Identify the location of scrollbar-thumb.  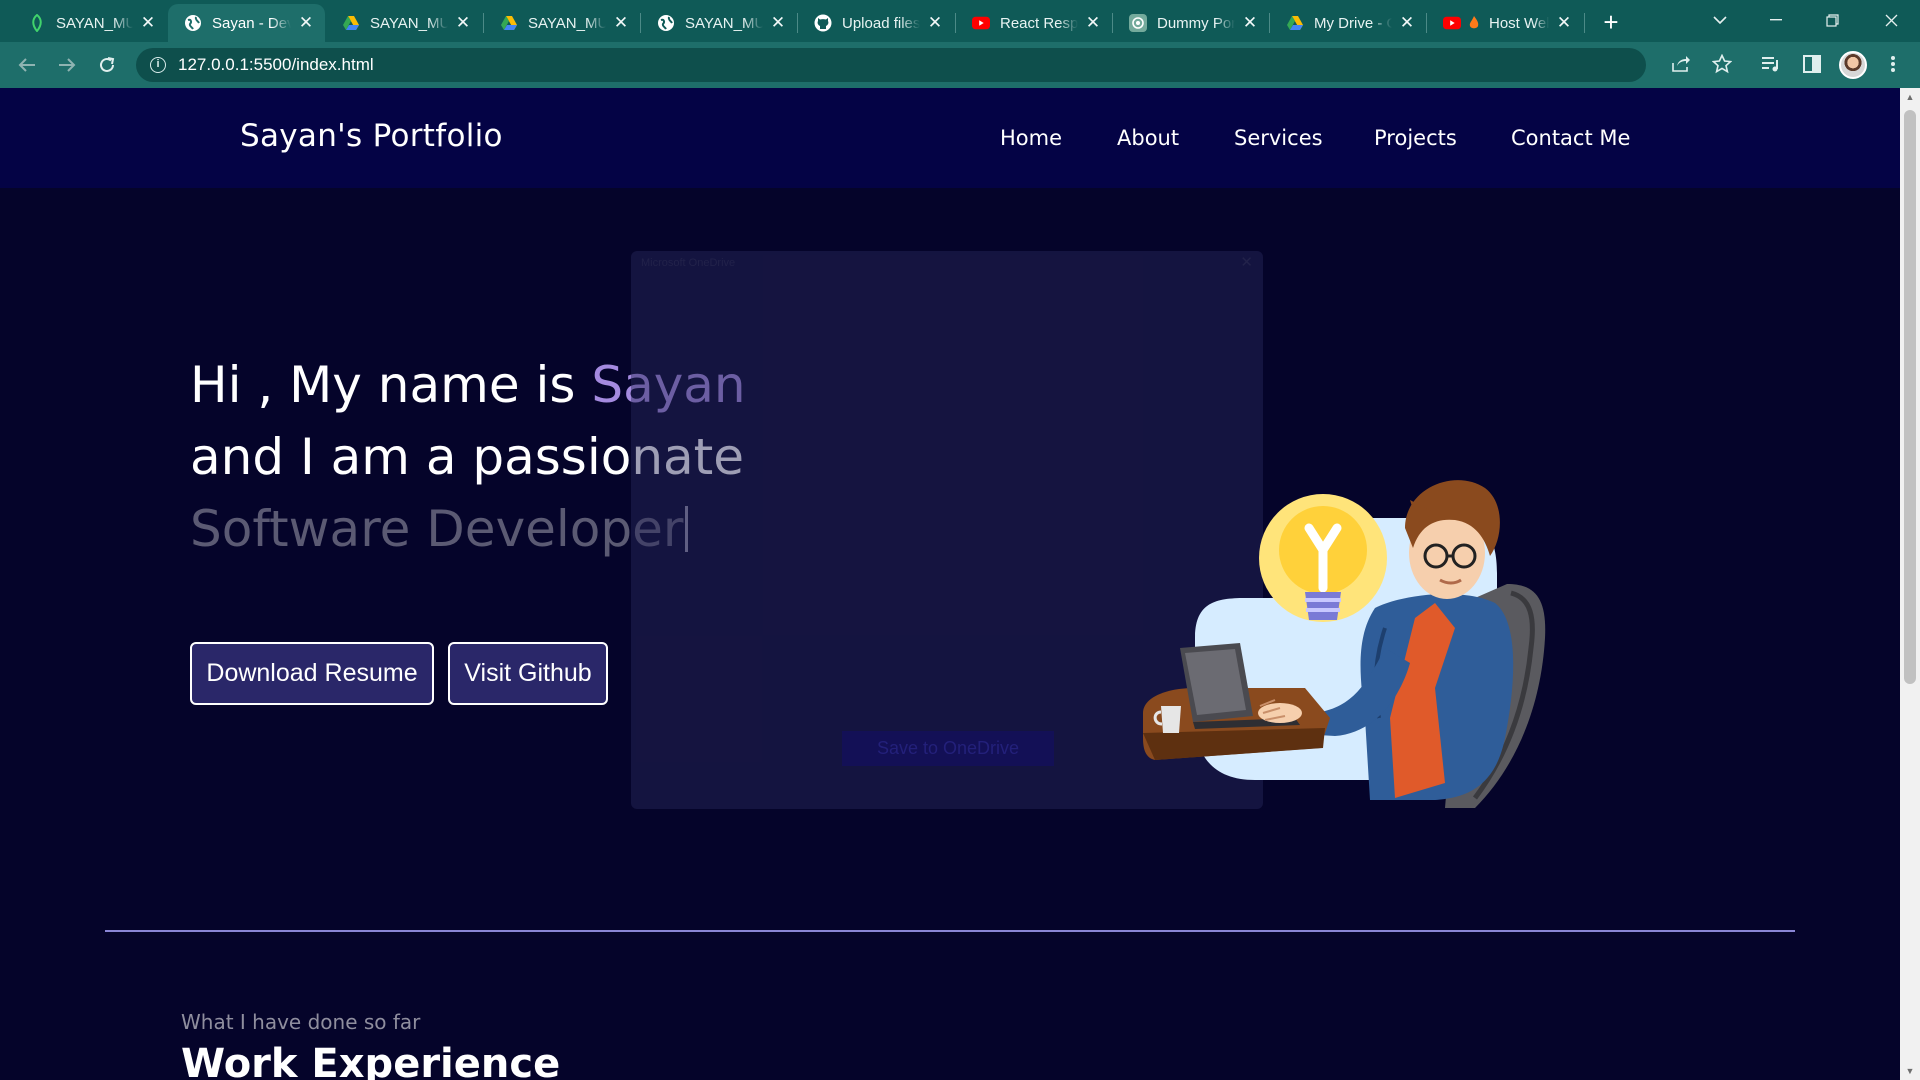
(1910, 397).